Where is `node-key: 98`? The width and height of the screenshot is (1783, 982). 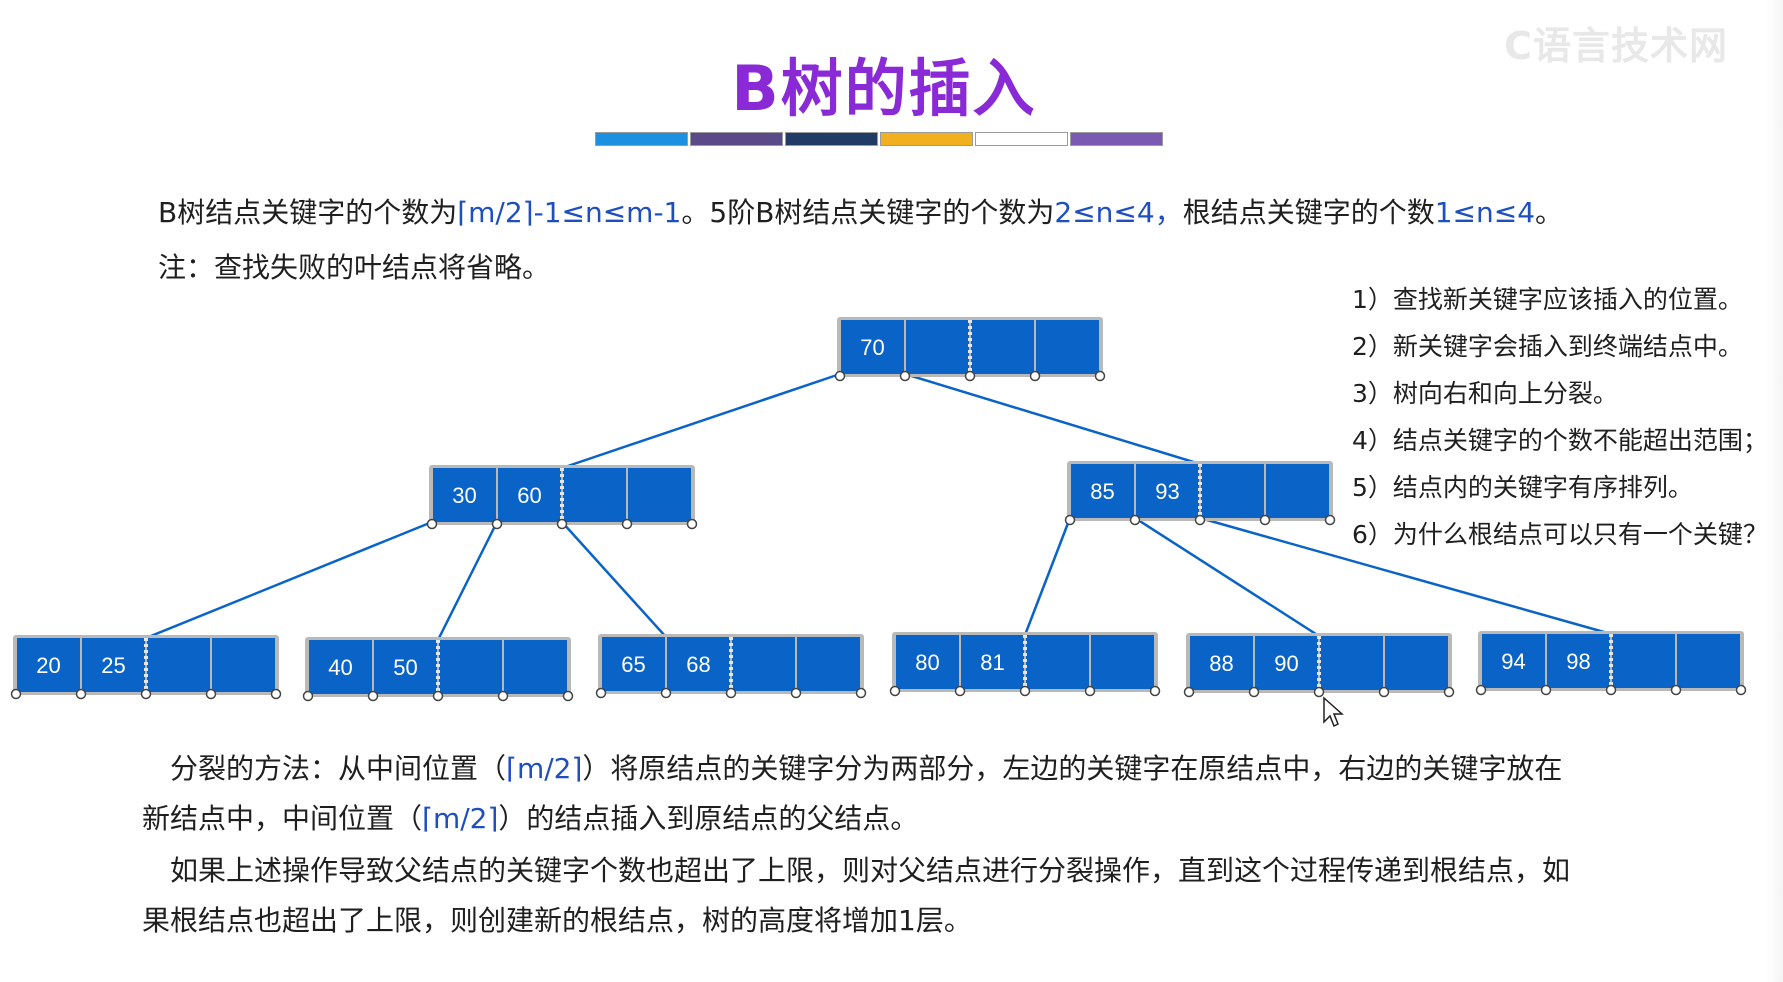 node-key: 98 is located at coordinates (1578, 661).